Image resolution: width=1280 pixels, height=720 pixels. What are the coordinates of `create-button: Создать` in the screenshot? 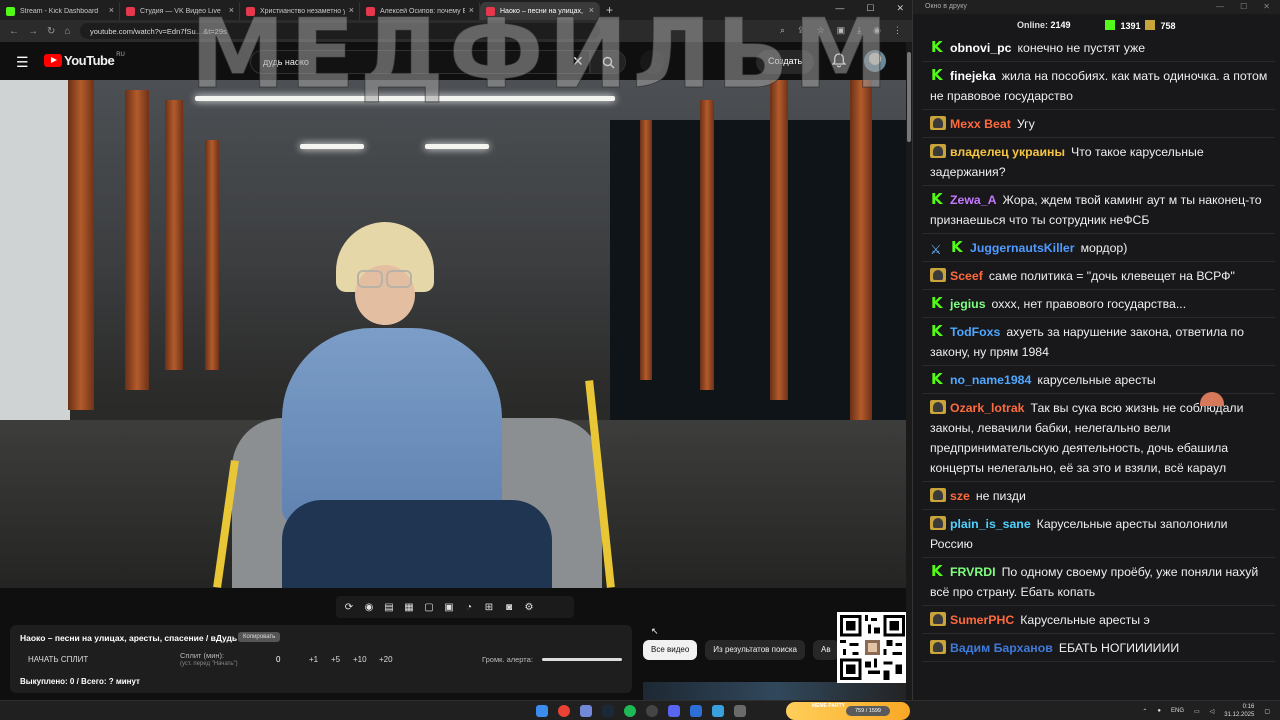 It's located at (785, 62).